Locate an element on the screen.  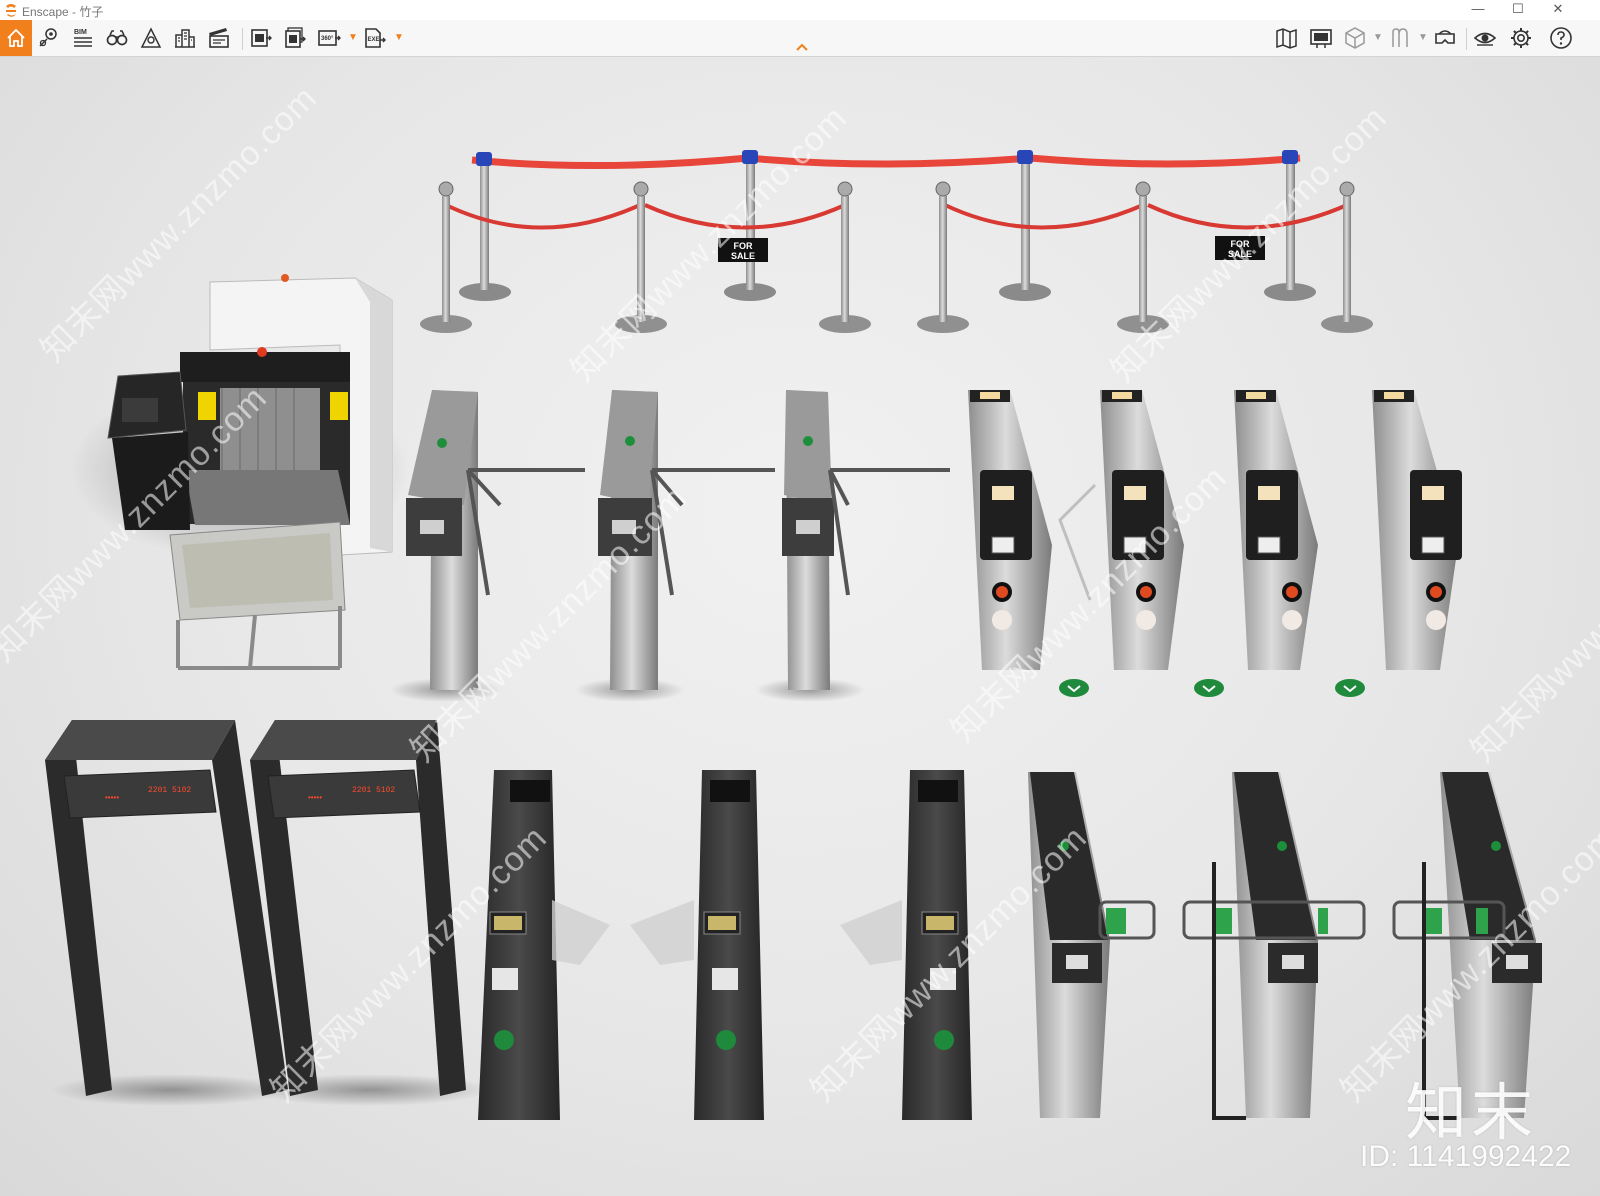
home-icon is located at coordinates (16, 37).